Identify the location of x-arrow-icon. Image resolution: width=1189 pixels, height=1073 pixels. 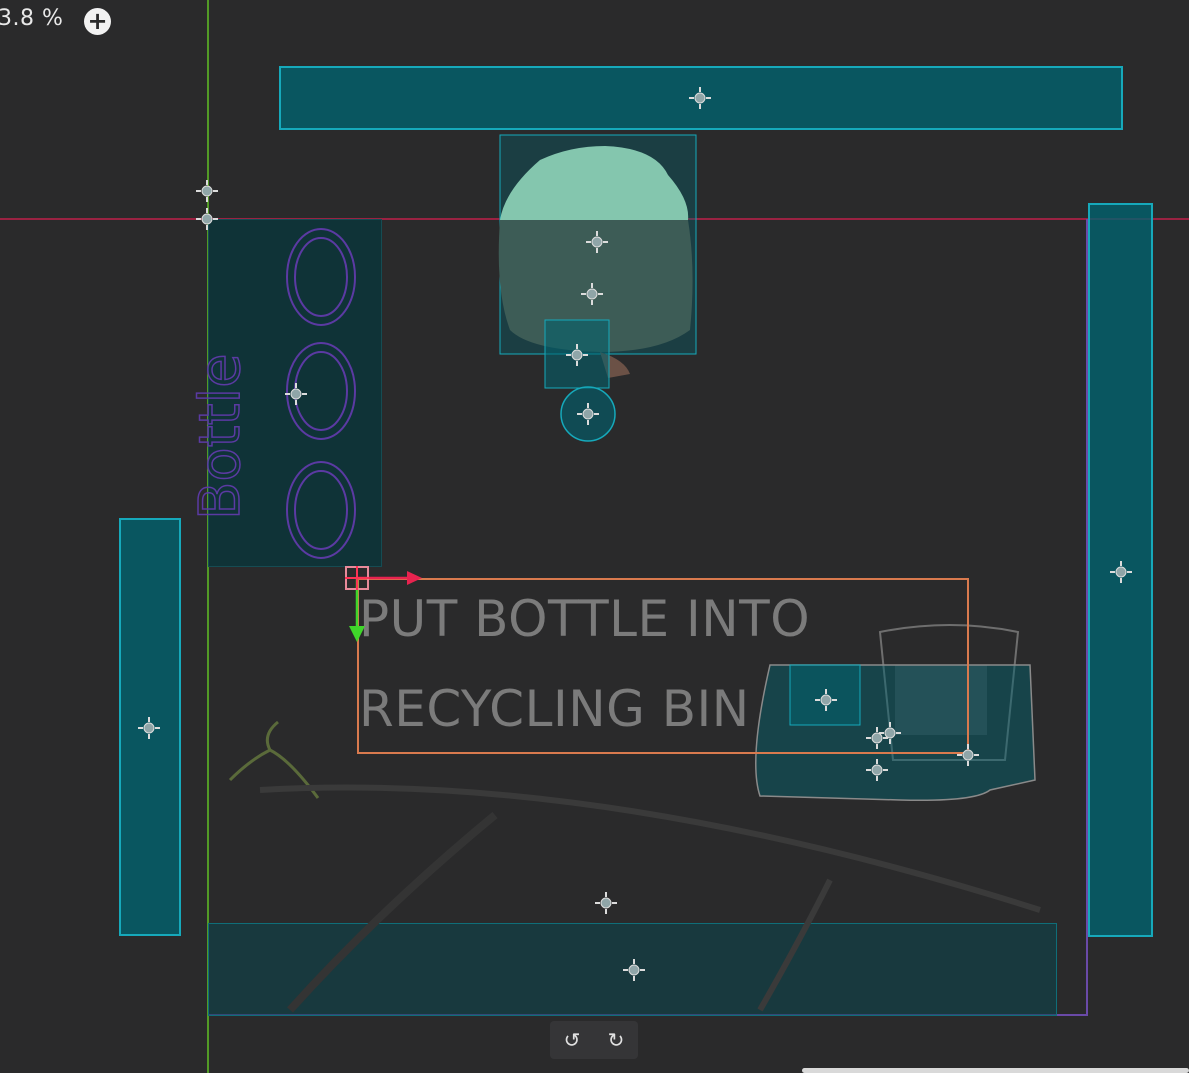
(414, 578).